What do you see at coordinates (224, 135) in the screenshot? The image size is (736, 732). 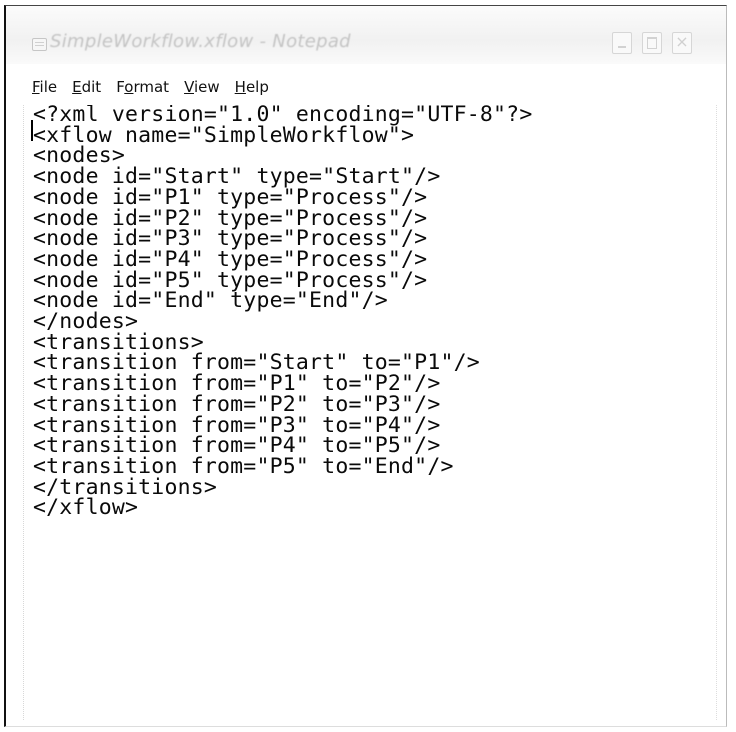 I see `text-line-xflow-open: <xflow name="SimpleWorkflow">` at bounding box center [224, 135].